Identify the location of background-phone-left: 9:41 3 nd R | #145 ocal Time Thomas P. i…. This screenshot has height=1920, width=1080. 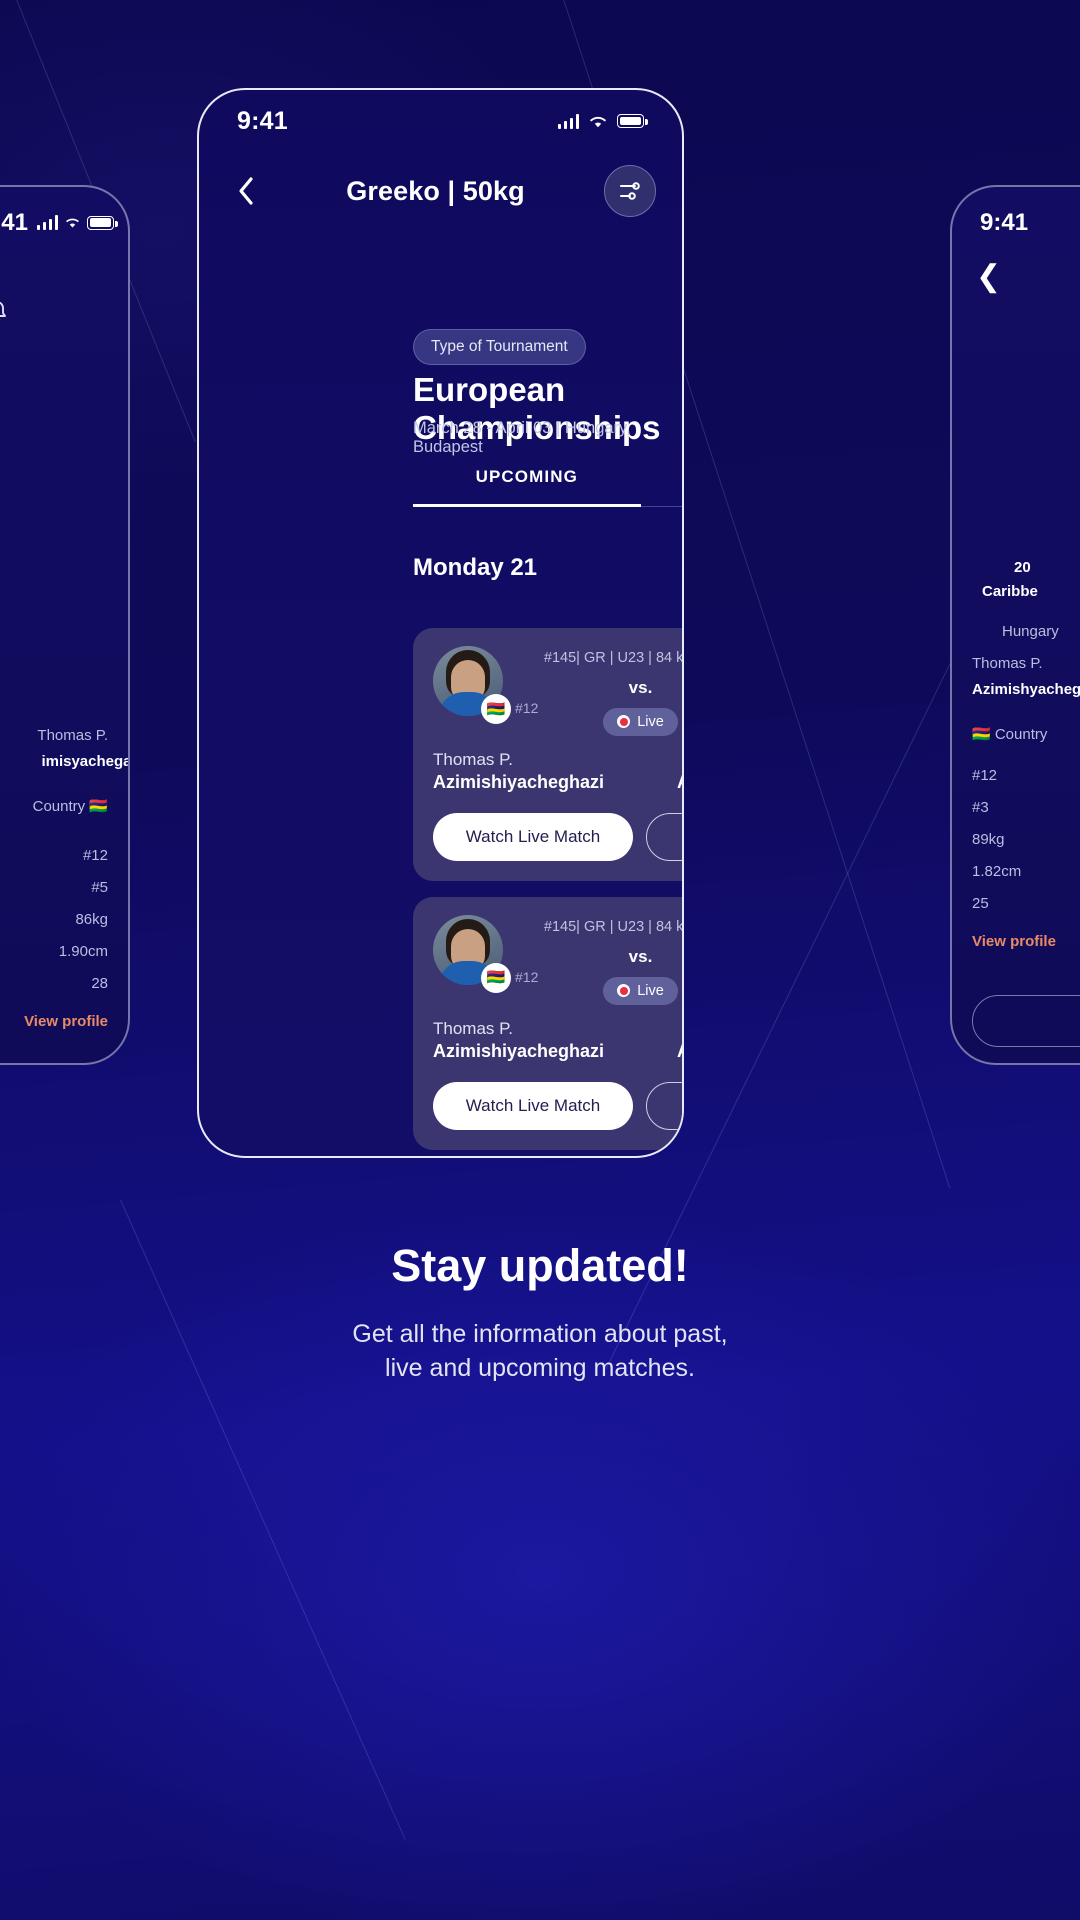
(65, 625).